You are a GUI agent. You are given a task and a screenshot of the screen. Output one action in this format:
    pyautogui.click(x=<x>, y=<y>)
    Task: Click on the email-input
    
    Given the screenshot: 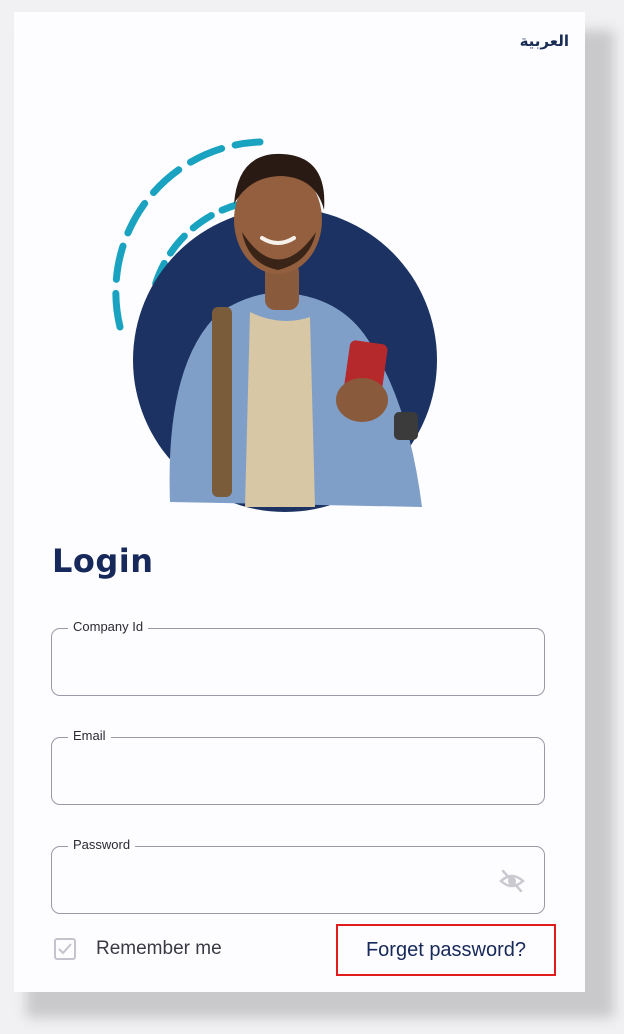 What is the action you would take?
    pyautogui.click(x=279, y=773)
    